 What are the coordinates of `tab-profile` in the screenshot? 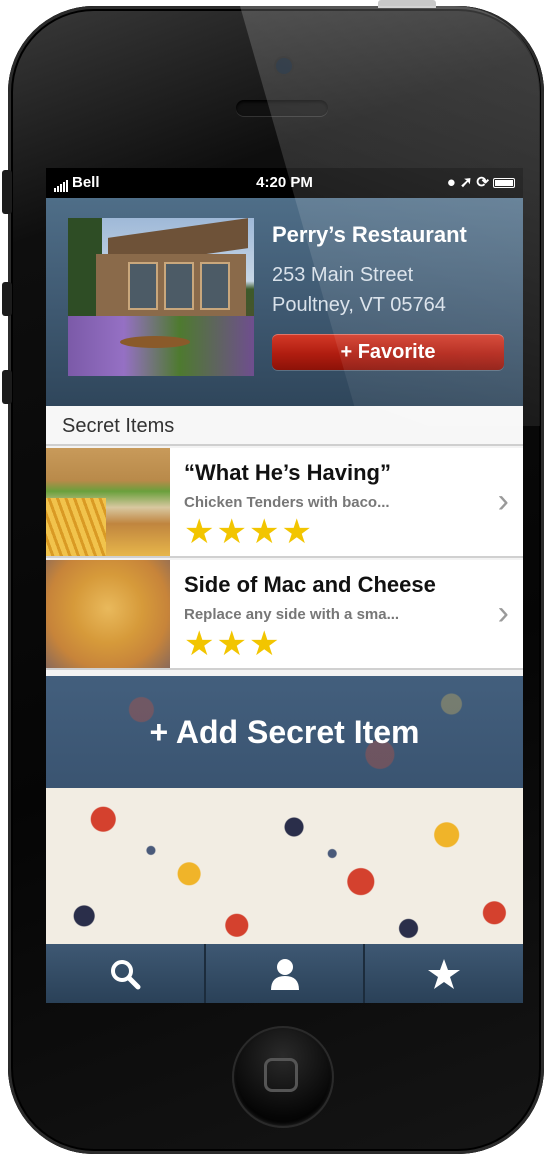 It's located at (286, 973).